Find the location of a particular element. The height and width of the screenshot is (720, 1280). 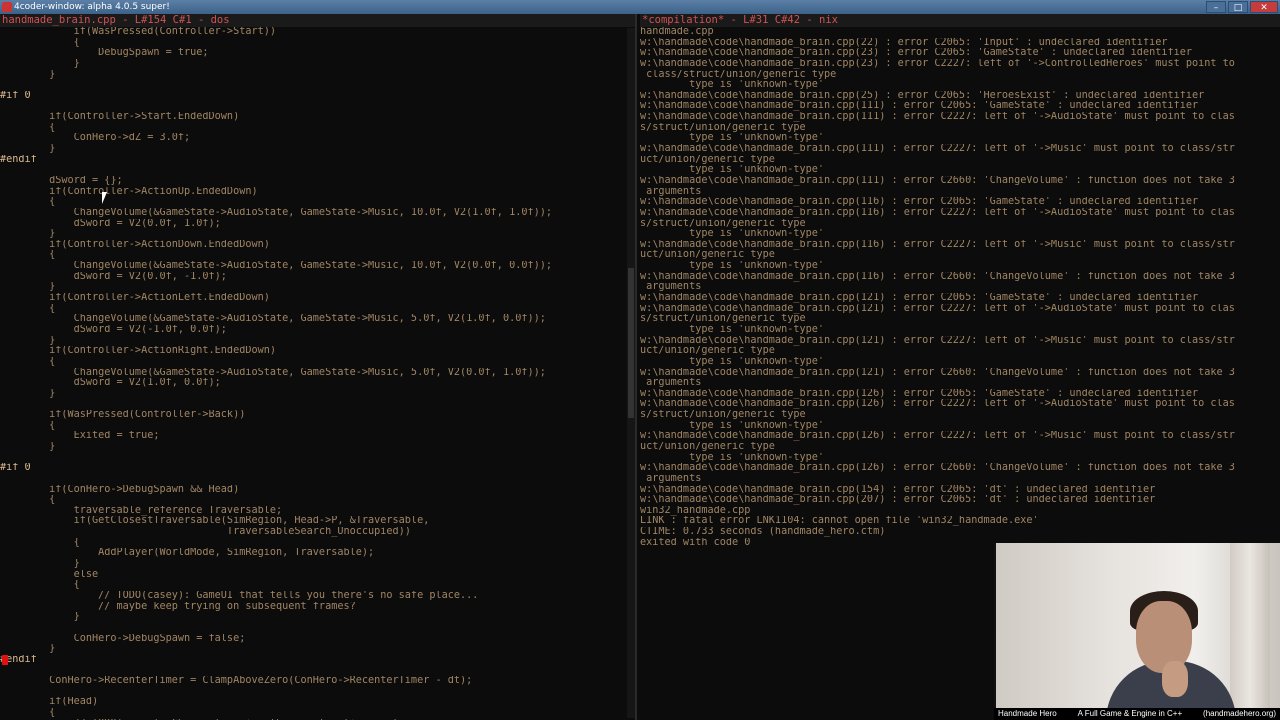

code-line: dSword = V2(0.0f, -1.0f); is located at coordinates (113, 276).